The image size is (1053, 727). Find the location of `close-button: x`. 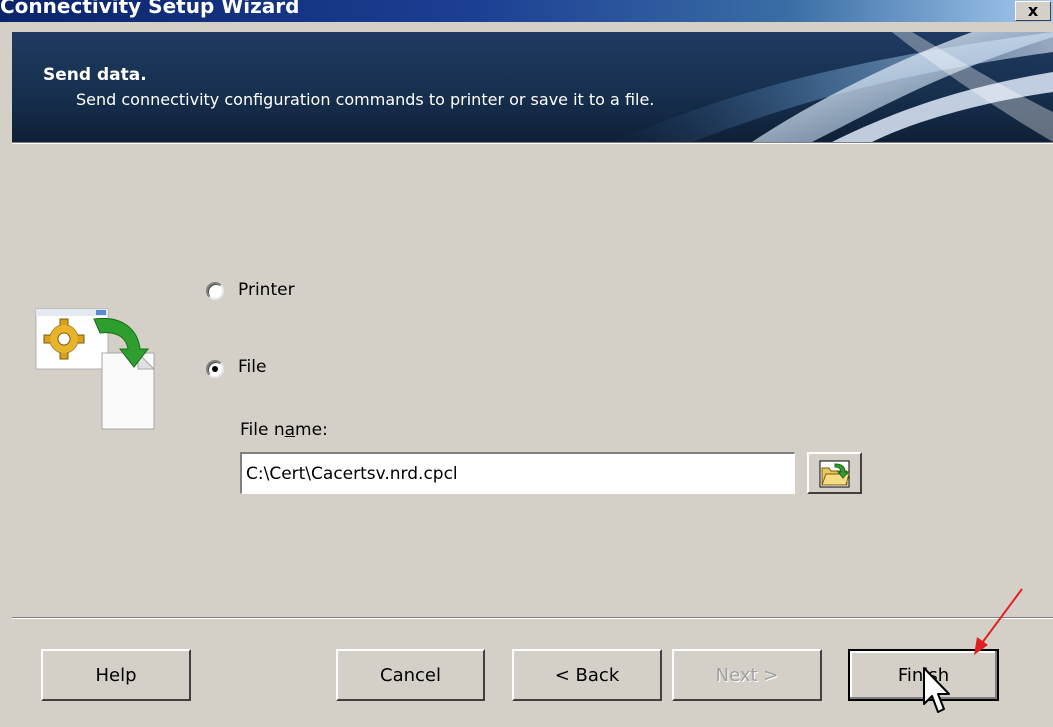

close-button: x is located at coordinates (1033, 11).